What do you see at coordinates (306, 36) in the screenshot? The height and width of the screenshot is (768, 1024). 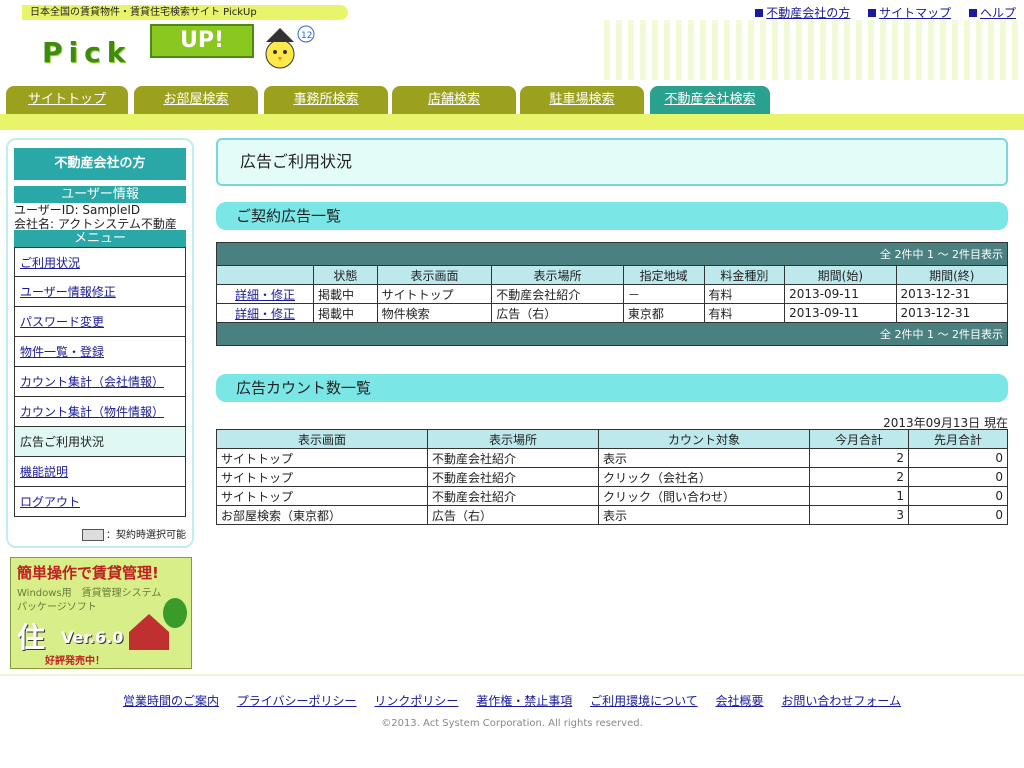 I see `svg-text: 12` at bounding box center [306, 36].